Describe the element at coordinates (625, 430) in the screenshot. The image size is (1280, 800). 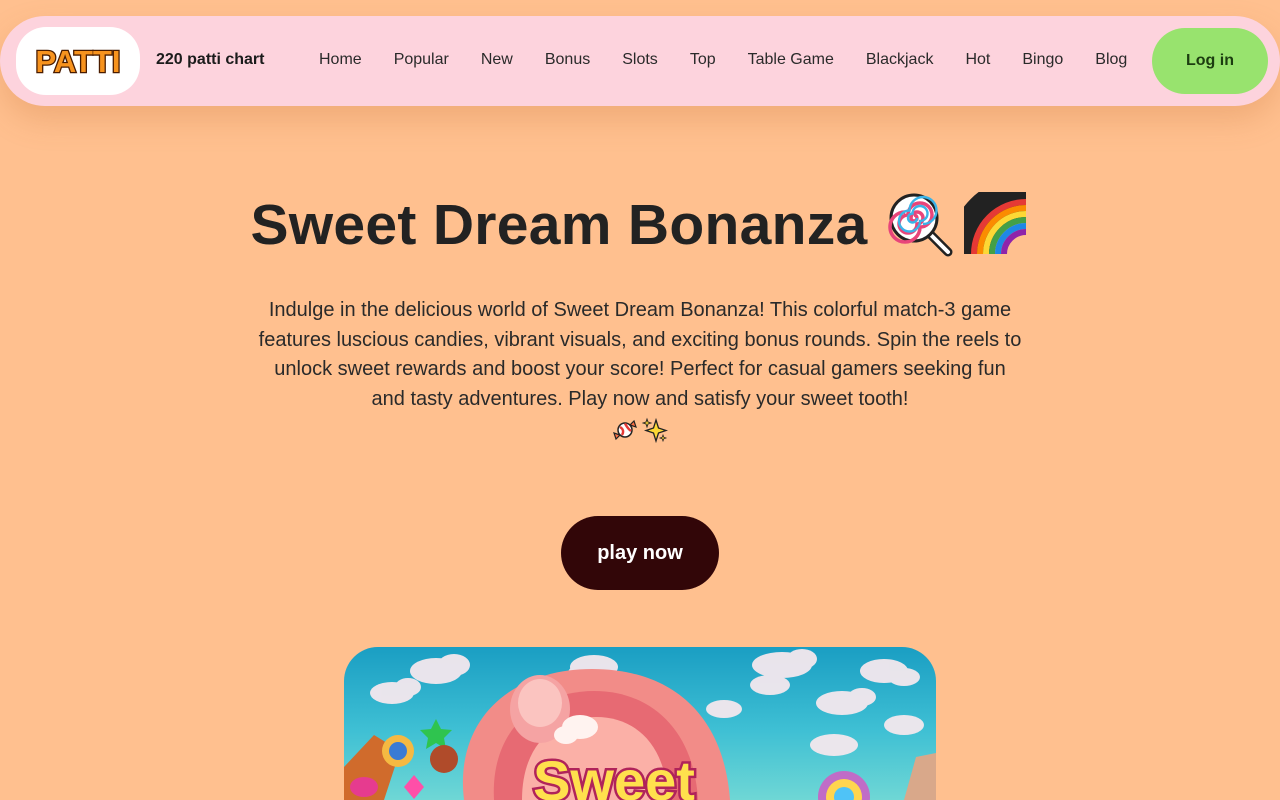
I see `candy-icon` at that location.